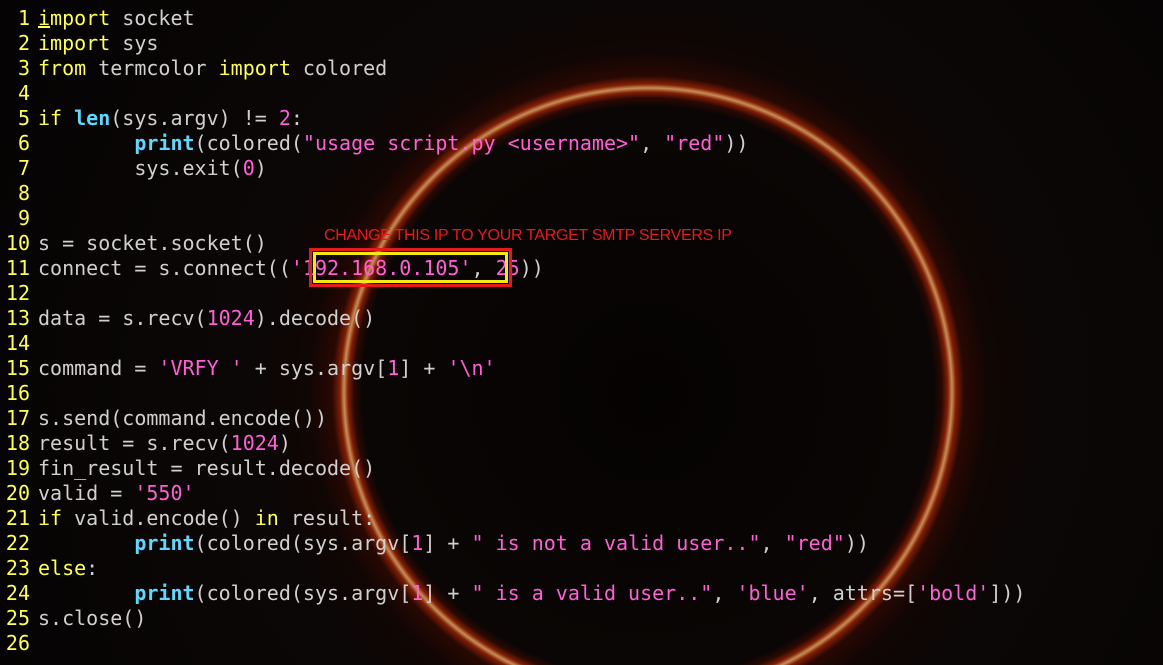  What do you see at coordinates (736, 143) in the screenshot?
I see `code-token: ))` at bounding box center [736, 143].